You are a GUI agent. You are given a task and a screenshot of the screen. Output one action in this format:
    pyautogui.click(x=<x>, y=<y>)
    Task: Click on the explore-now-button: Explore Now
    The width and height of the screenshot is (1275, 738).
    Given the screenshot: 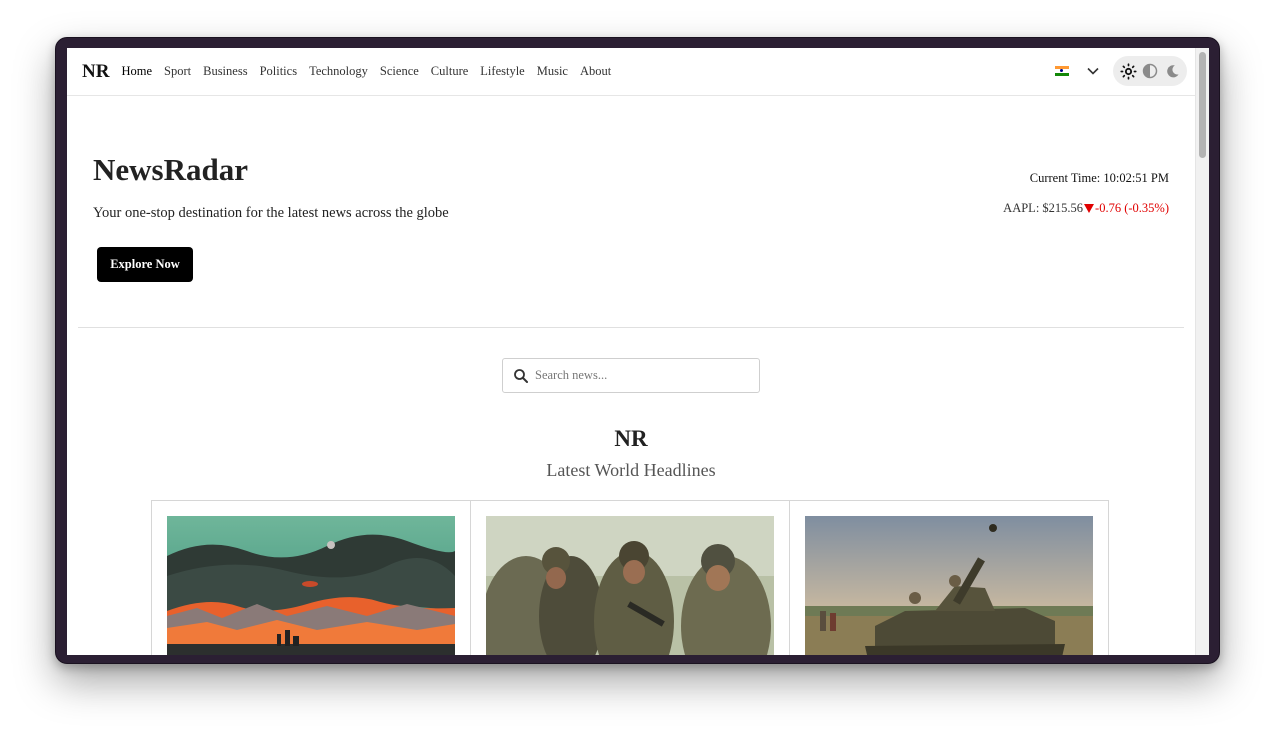 What is the action you would take?
    pyautogui.click(x=145, y=264)
    